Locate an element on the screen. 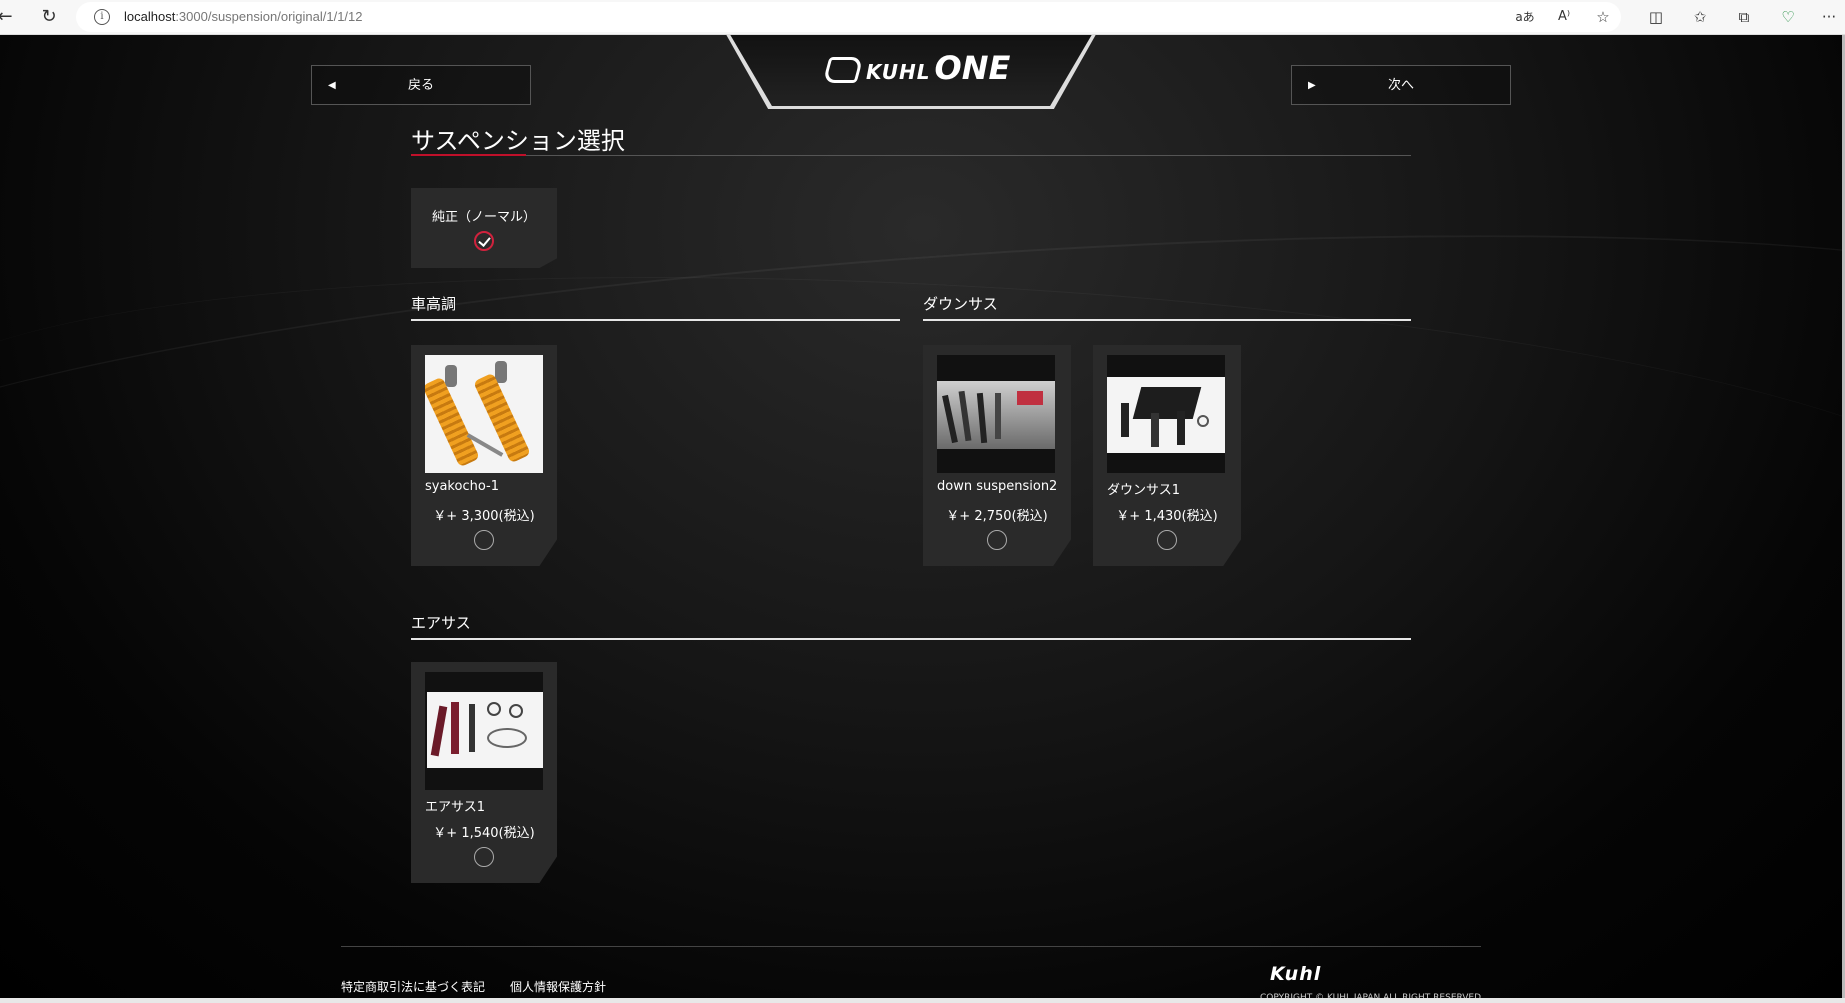 This screenshot has height=1003, width=1845. product-price: ￥+ 2,750(税込) is located at coordinates (997, 516).